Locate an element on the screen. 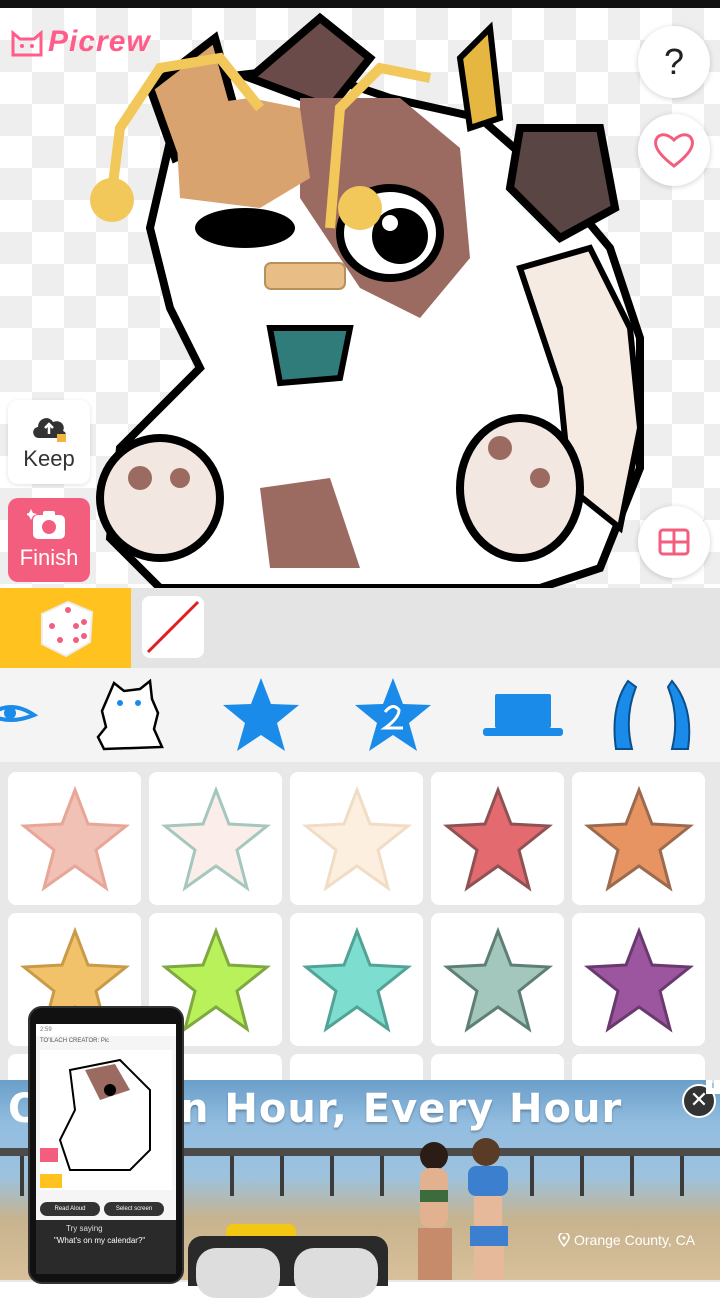  slash-icon is located at coordinates (173, 627).